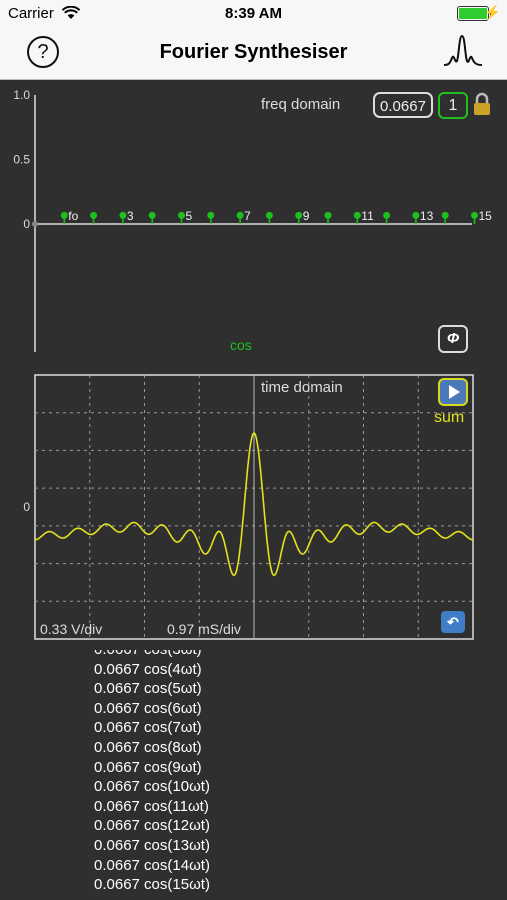  What do you see at coordinates (26, 507) in the screenshot?
I see `zero-label: 0` at bounding box center [26, 507].